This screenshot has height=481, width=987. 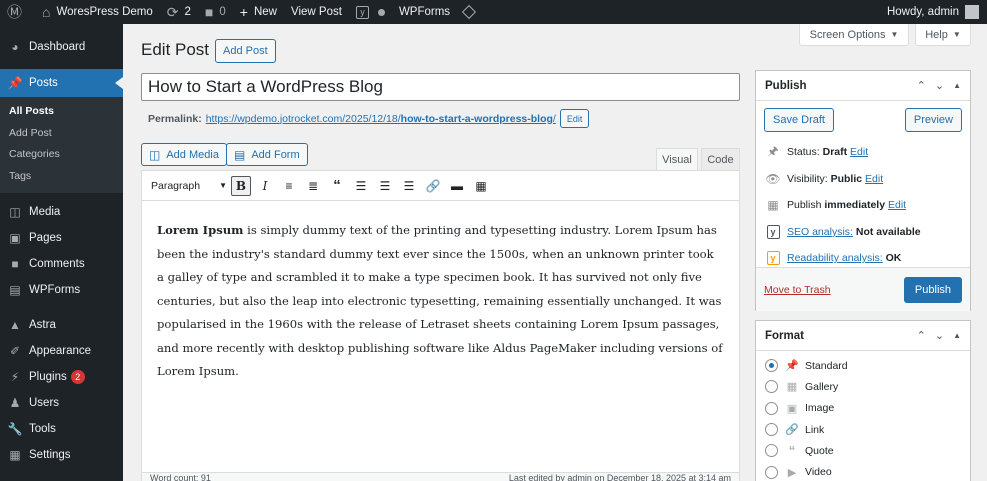 I want to click on align-left-icon: ☰, so click(x=361, y=186).